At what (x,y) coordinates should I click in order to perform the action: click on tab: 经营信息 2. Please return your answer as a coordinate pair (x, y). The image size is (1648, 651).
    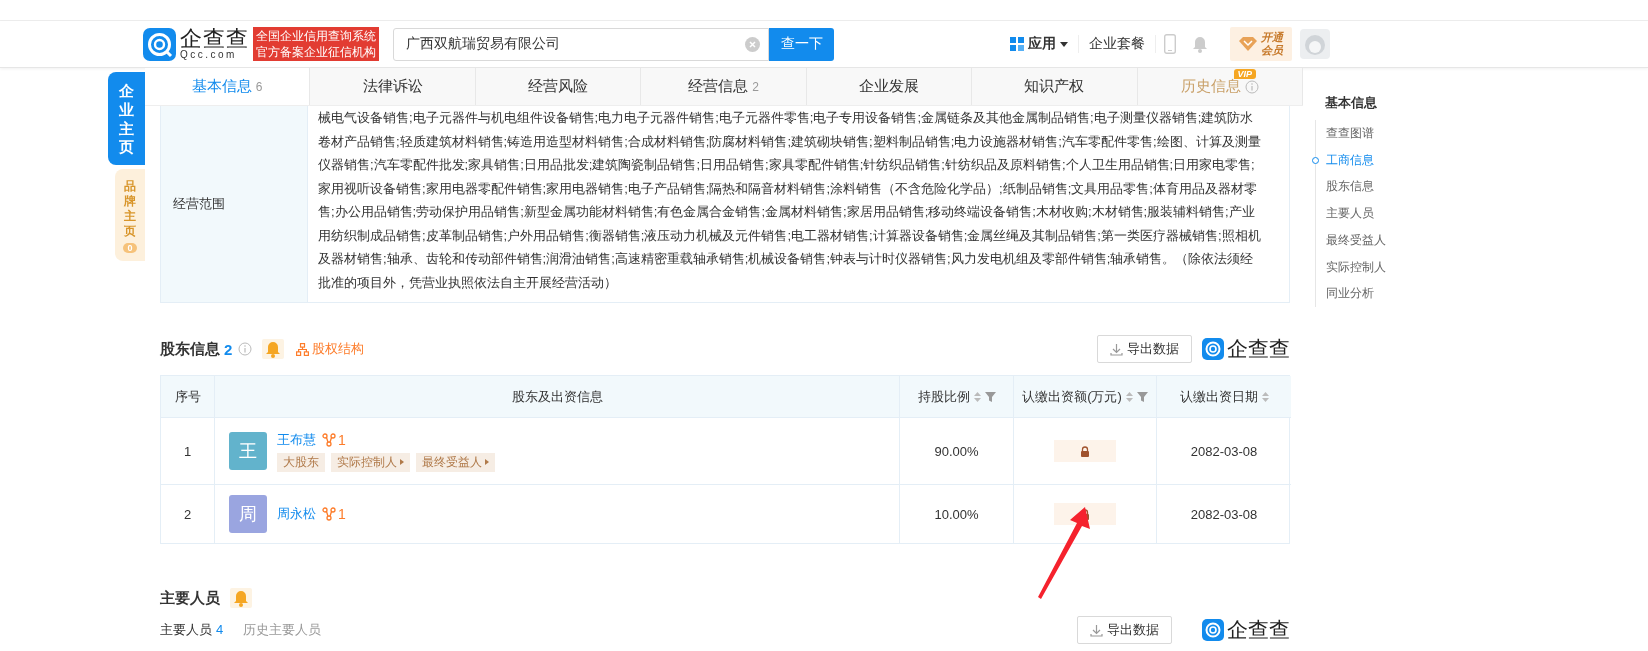
    Looking at the image, I should click on (724, 86).